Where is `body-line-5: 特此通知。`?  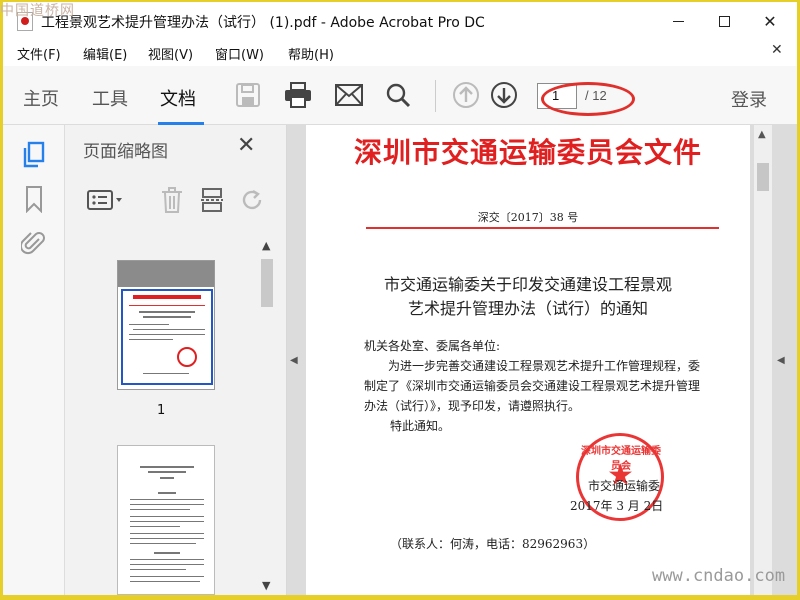 body-line-5: 特此通知。 is located at coordinates (420, 426).